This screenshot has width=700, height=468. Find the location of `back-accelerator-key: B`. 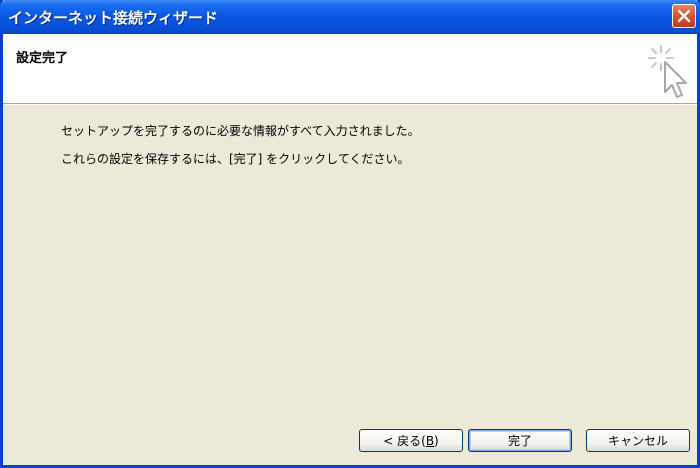

back-accelerator-key: B is located at coordinates (430, 440).